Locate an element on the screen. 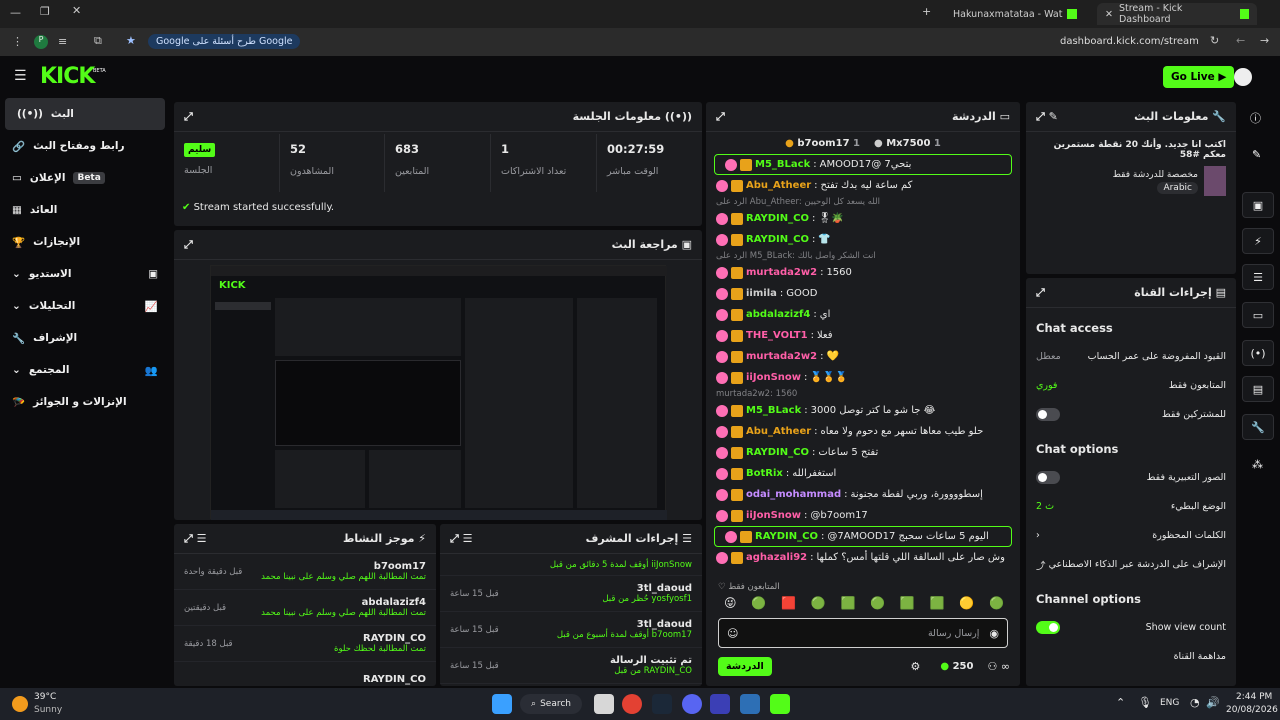  user-avatar is located at coordinates (1243, 77).